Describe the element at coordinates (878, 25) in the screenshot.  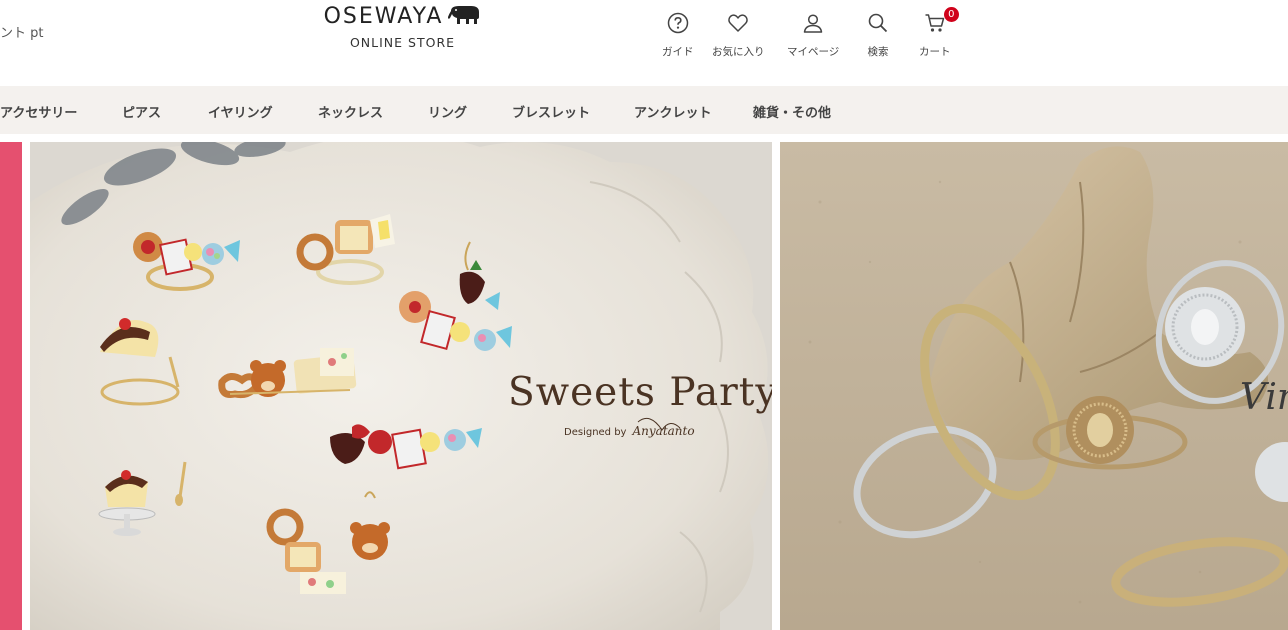
I see `search-icon` at that location.